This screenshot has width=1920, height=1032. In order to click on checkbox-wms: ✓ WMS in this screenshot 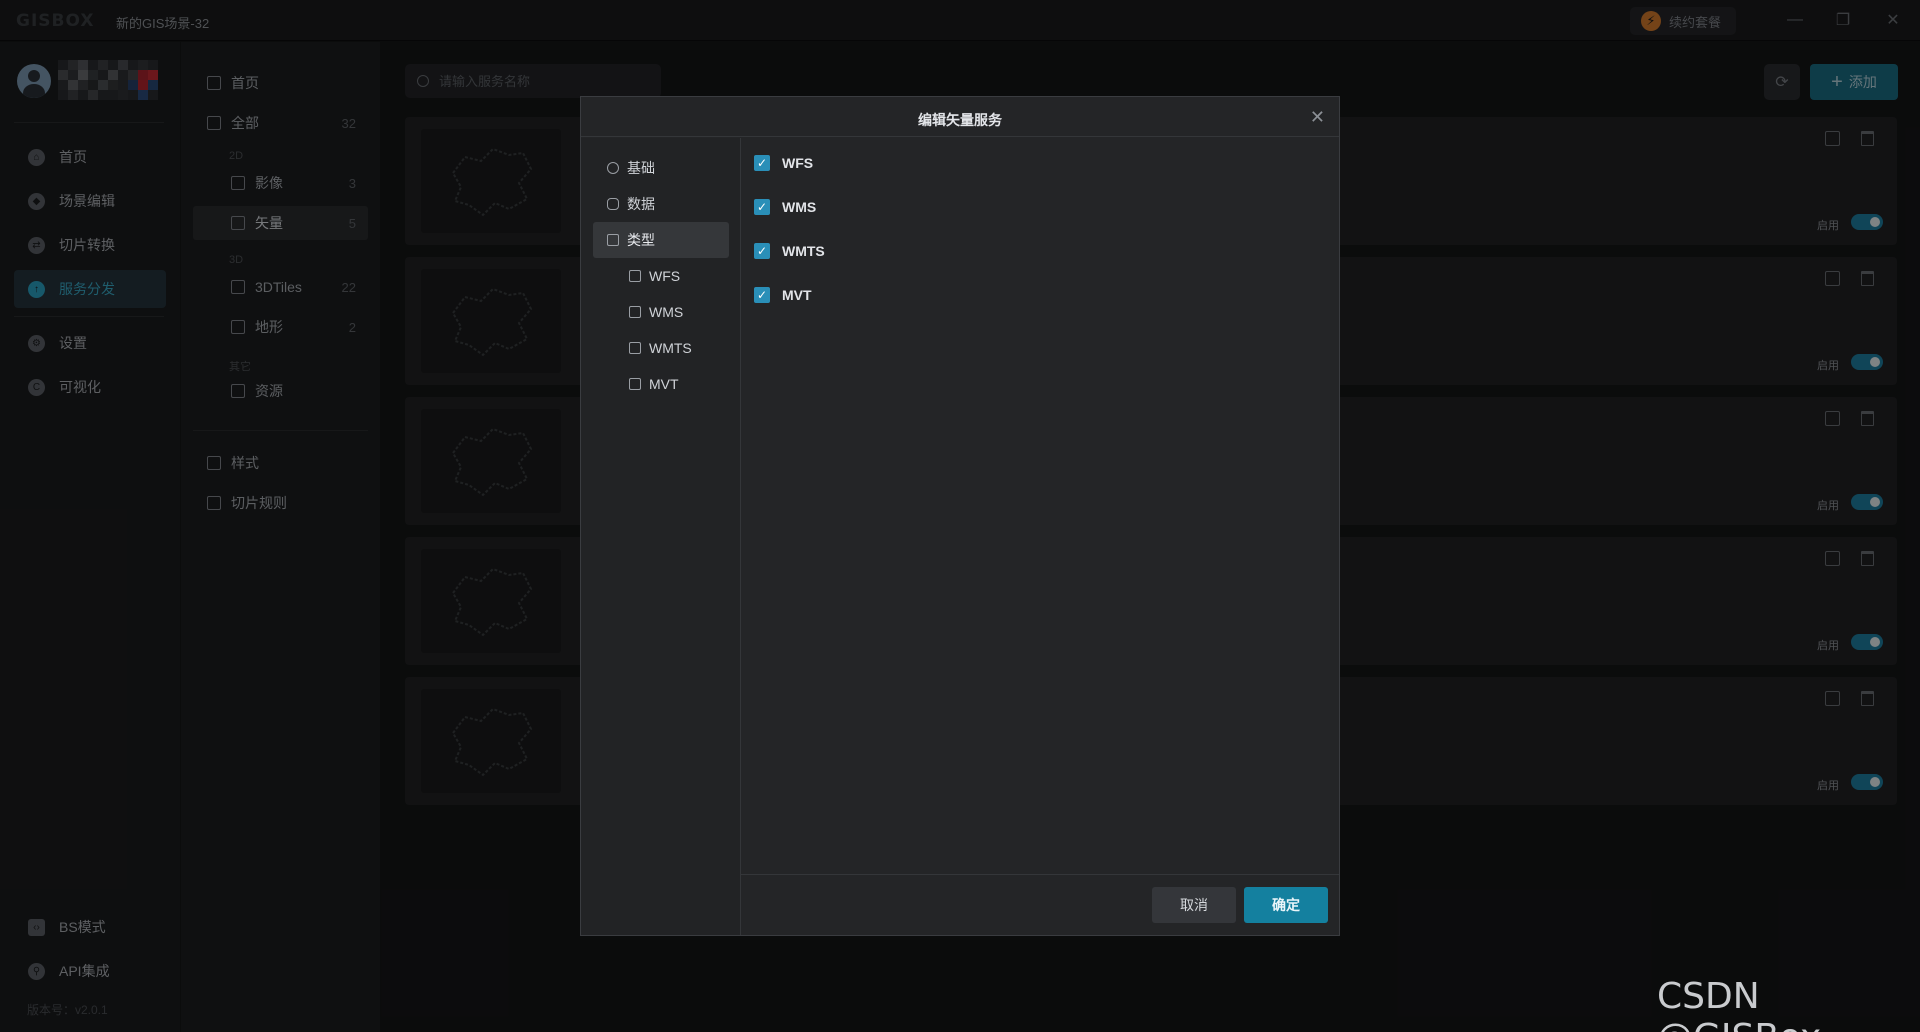, I will do `click(785, 207)`.